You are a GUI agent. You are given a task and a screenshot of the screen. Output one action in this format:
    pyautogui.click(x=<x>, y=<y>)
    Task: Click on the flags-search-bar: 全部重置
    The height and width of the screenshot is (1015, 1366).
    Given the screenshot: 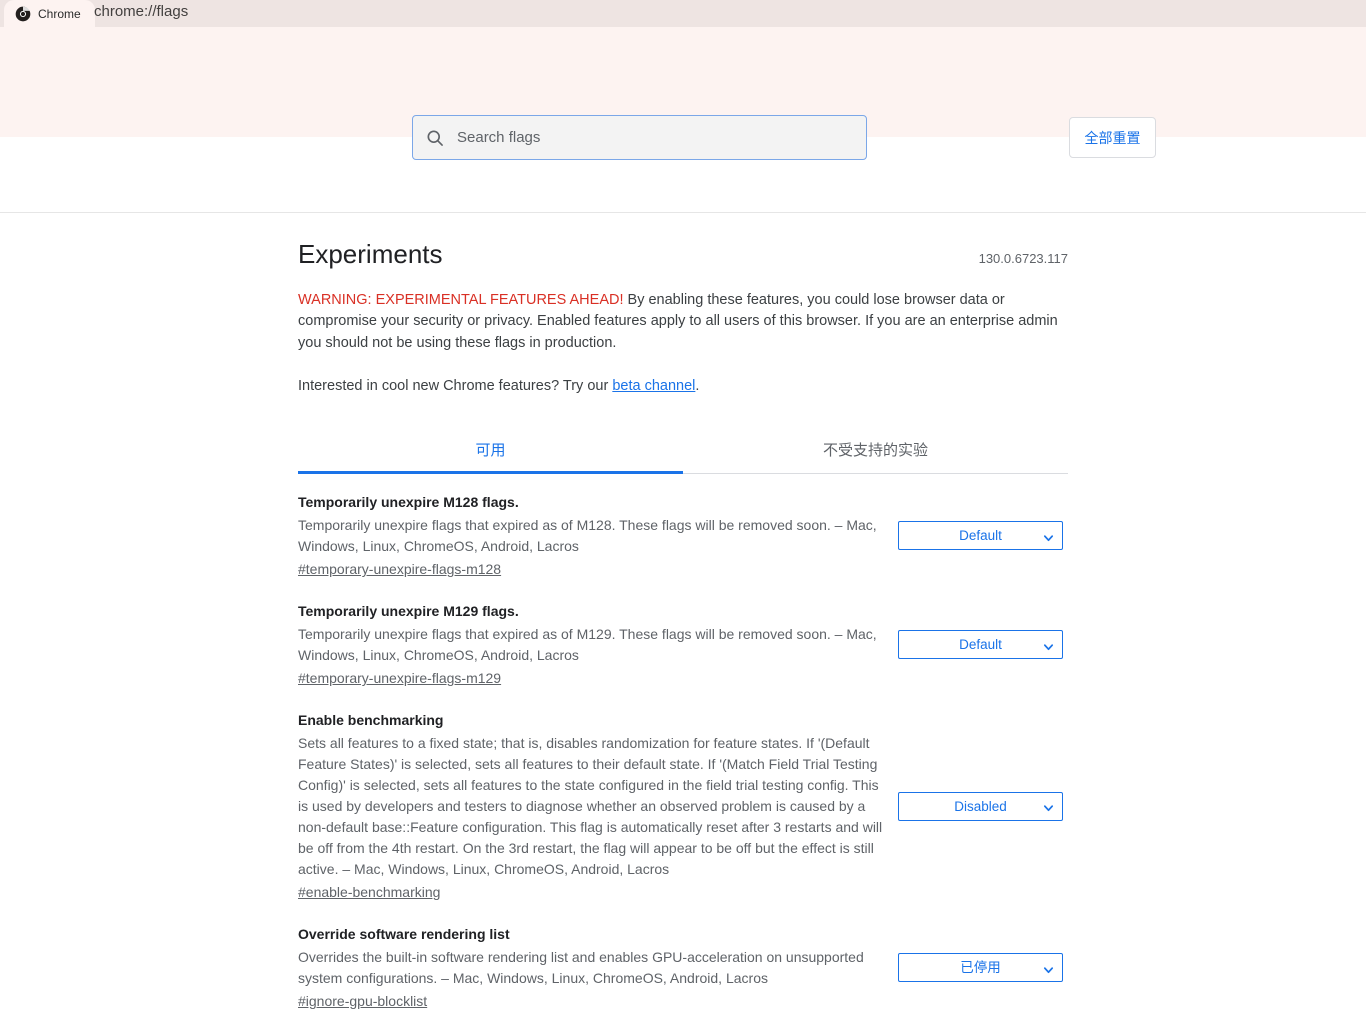 What is the action you would take?
    pyautogui.click(x=683, y=164)
    